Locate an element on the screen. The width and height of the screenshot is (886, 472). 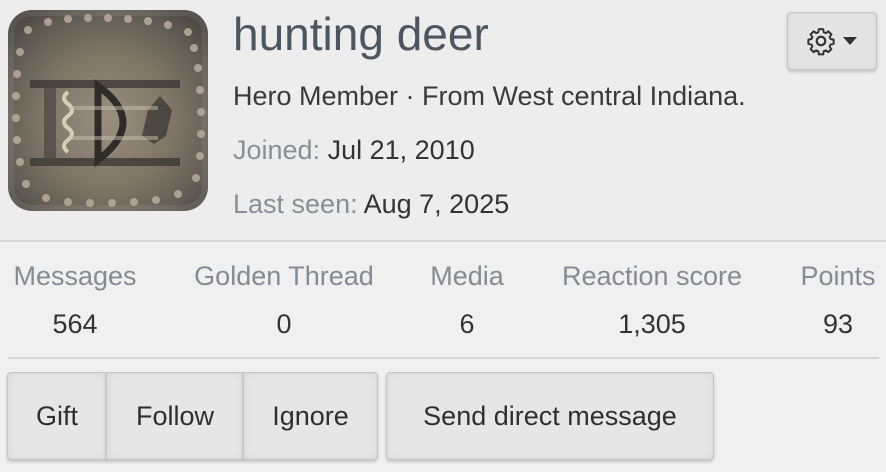
stat-messages: Messages 564 is located at coordinates (75, 300).